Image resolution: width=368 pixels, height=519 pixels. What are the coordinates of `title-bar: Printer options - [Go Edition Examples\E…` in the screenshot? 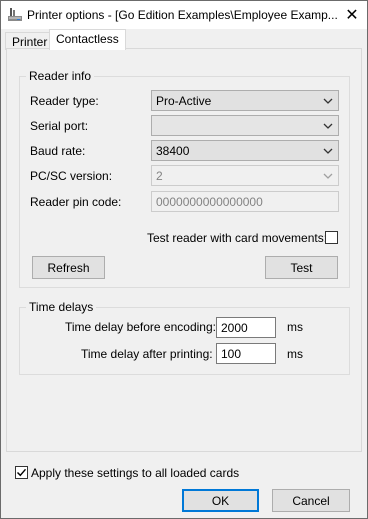 It's located at (184, 15).